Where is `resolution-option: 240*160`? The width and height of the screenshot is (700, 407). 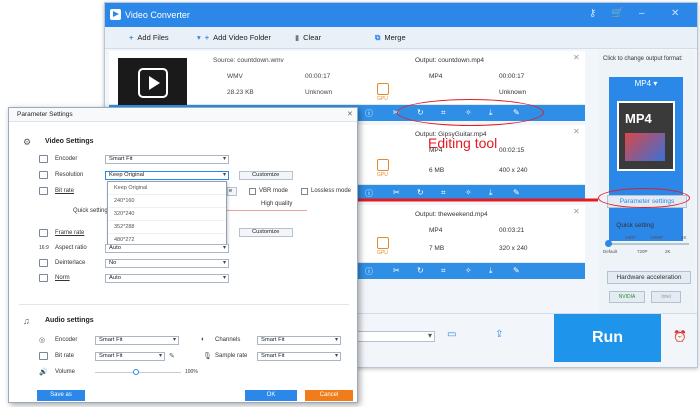
resolution-option: 240*160 is located at coordinates (167, 201).